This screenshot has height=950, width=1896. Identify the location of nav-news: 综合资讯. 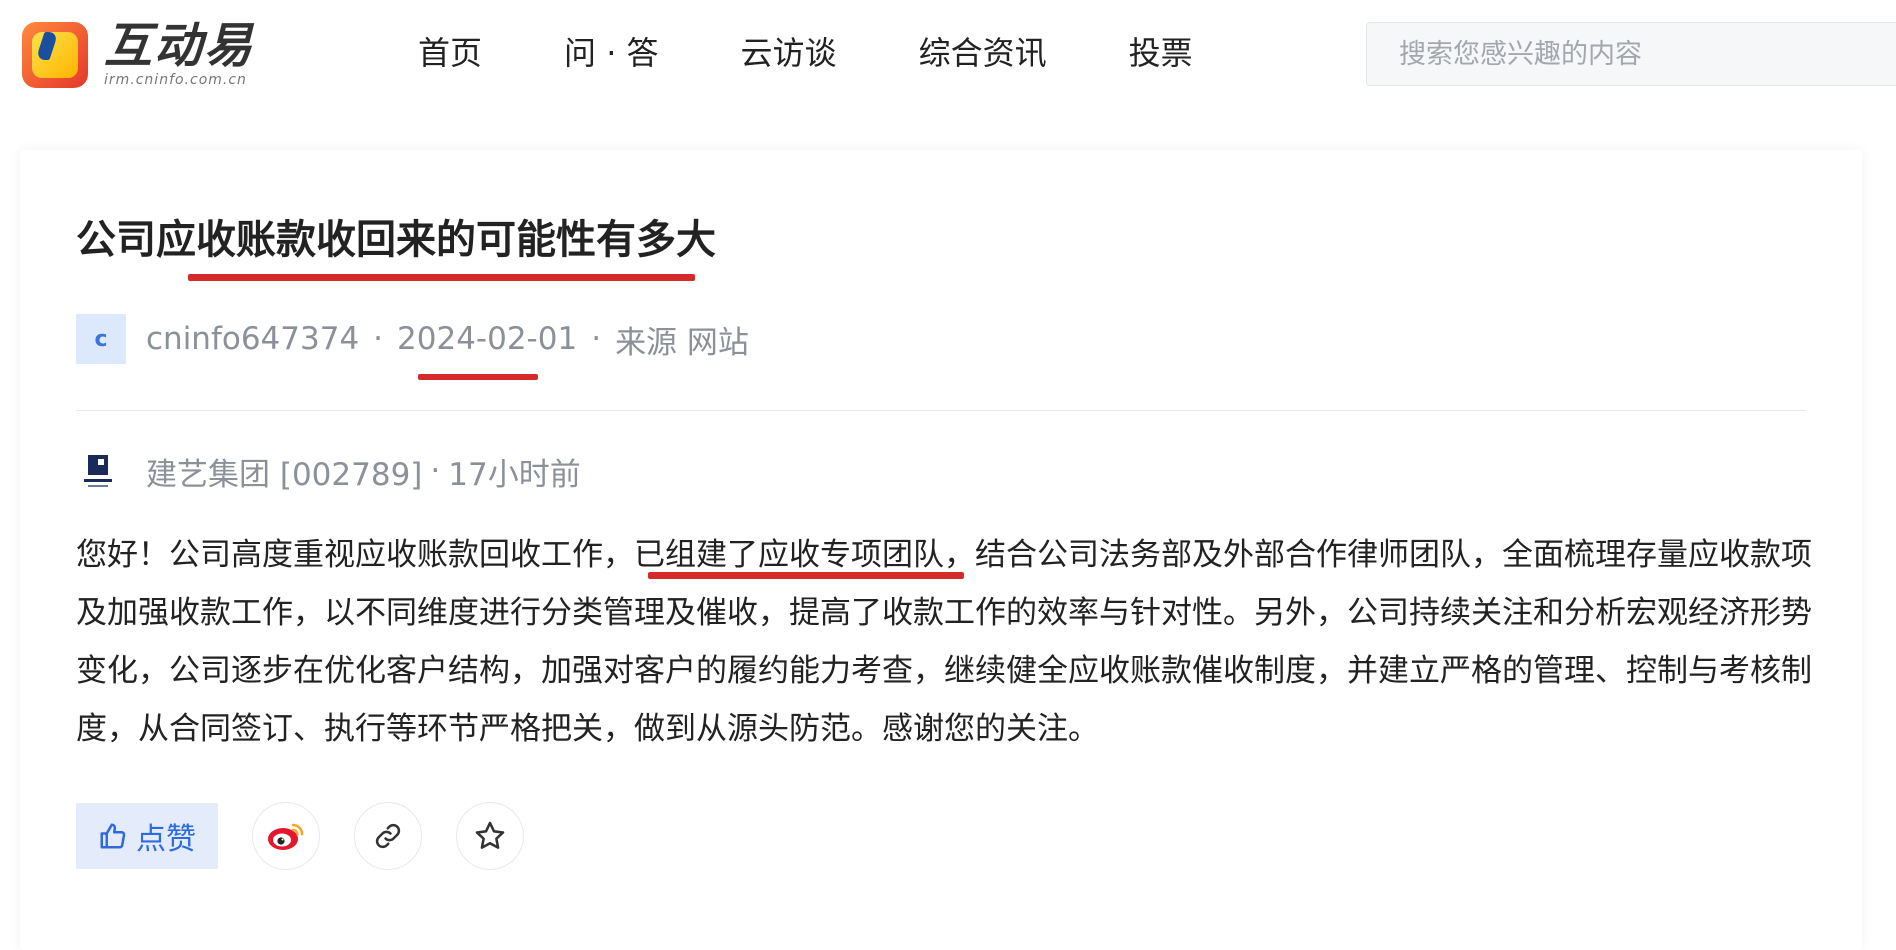
(983, 53).